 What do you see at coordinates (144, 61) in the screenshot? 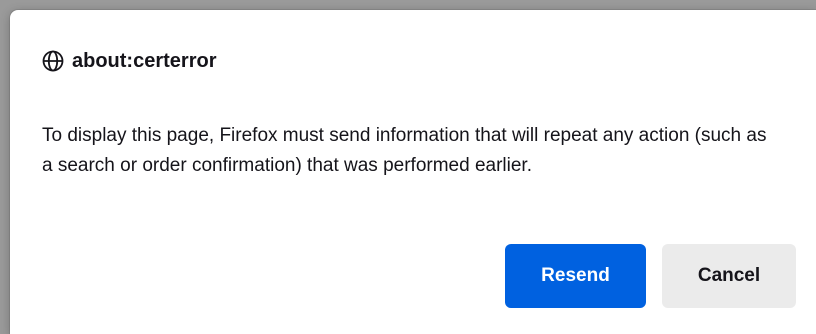
I see `dialog-title: about:certerror` at bounding box center [144, 61].